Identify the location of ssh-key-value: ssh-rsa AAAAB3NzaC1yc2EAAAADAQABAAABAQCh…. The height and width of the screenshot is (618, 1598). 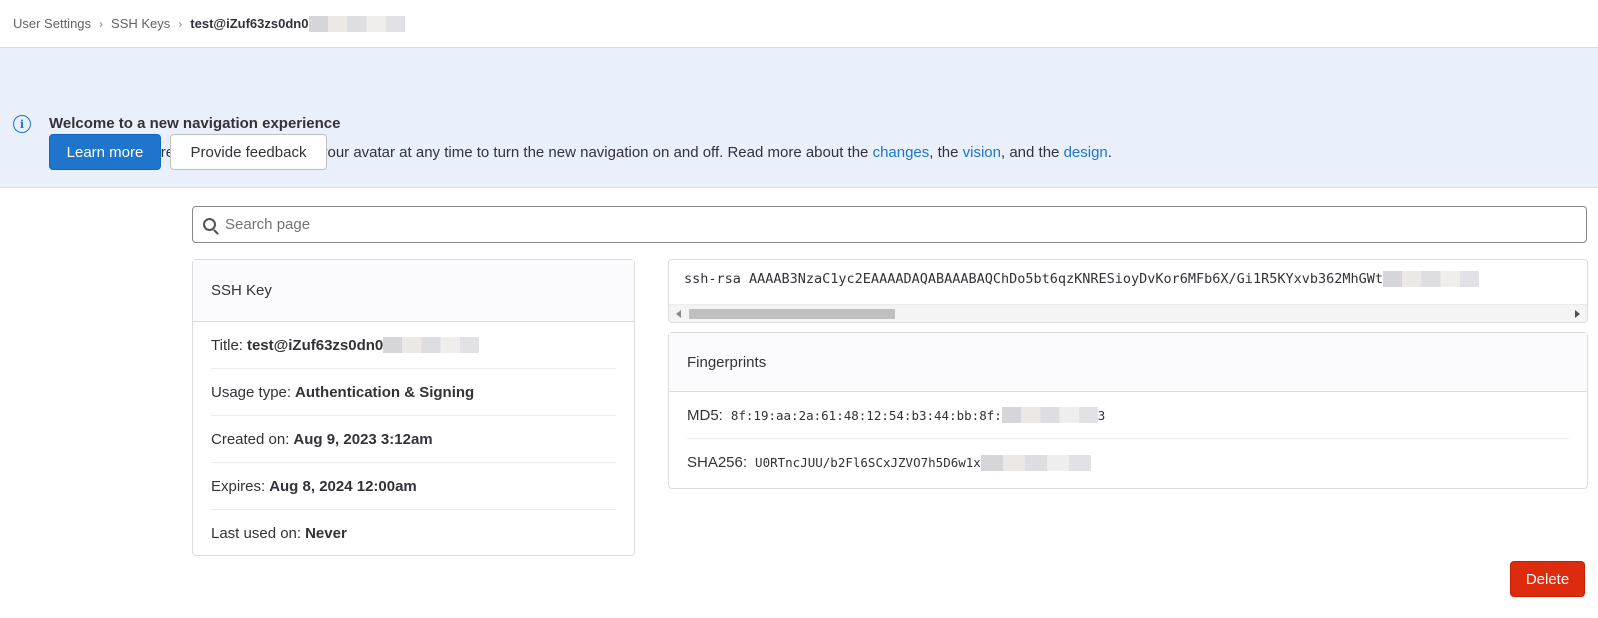
(1033, 279).